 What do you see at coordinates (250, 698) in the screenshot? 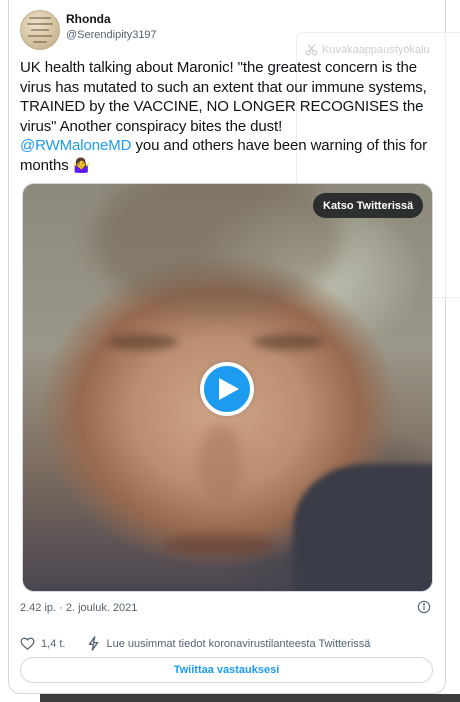
I see `taskbar-strip` at bounding box center [250, 698].